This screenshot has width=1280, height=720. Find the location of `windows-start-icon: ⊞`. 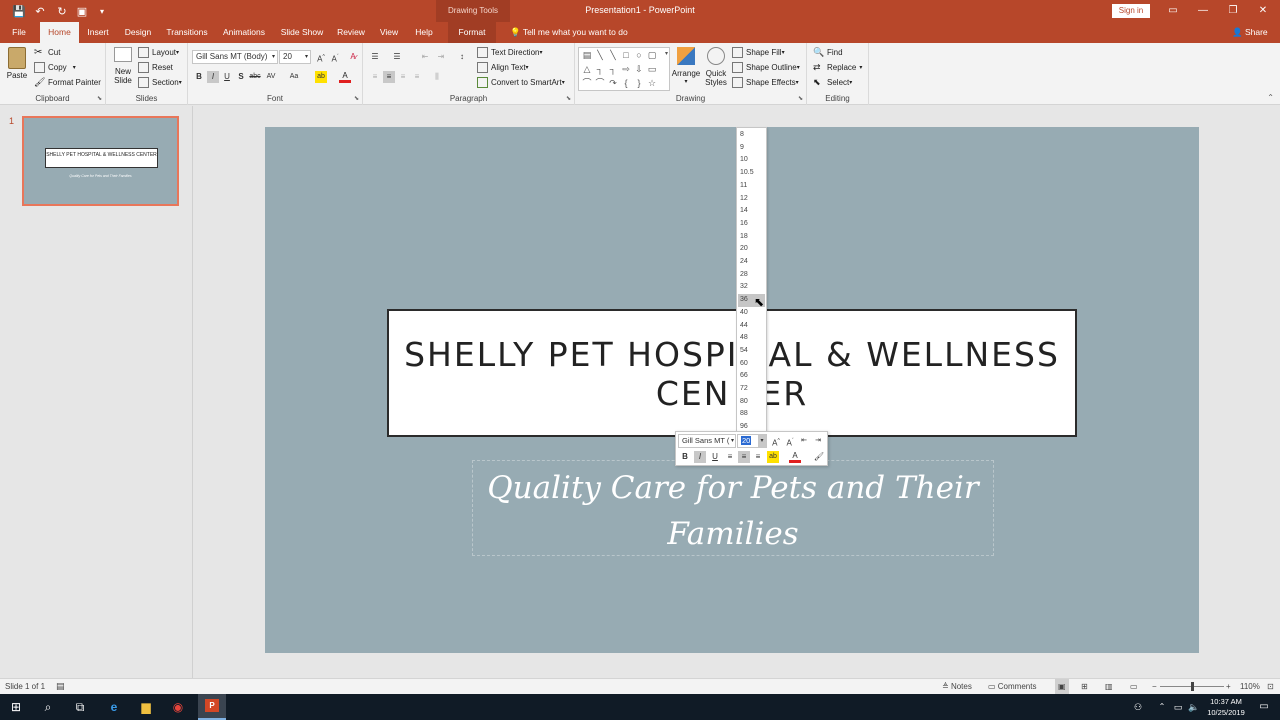

windows-start-icon: ⊞ is located at coordinates (16, 707).